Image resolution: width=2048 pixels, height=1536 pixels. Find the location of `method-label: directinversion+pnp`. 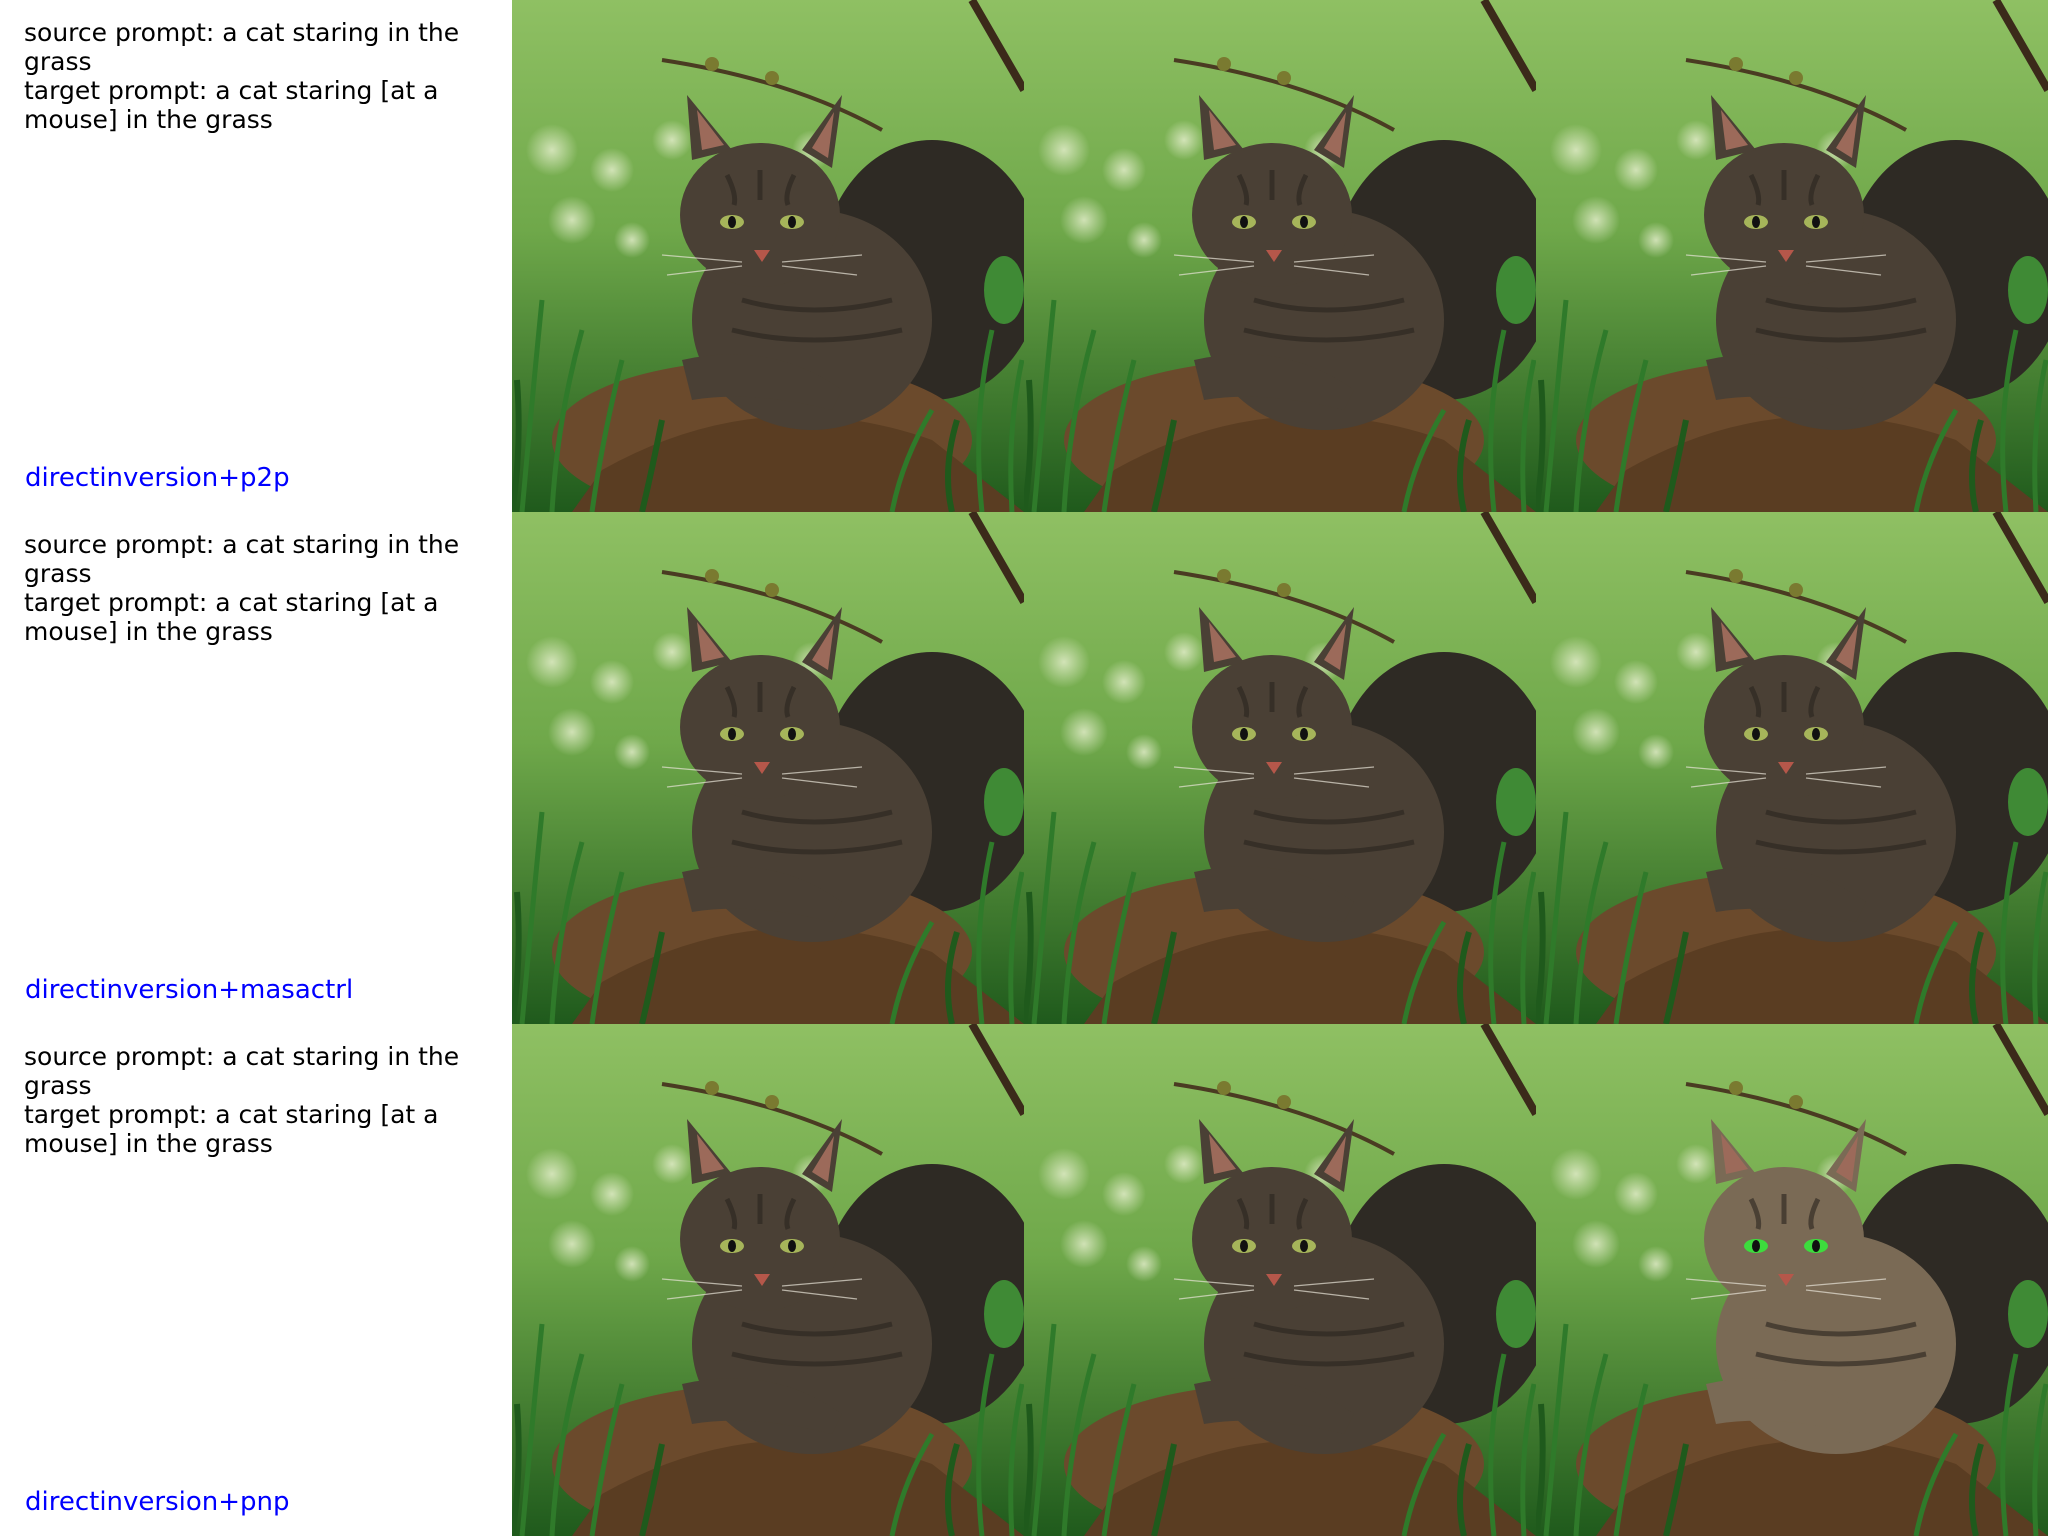

method-label: directinversion+pnp is located at coordinates (157, 1502).